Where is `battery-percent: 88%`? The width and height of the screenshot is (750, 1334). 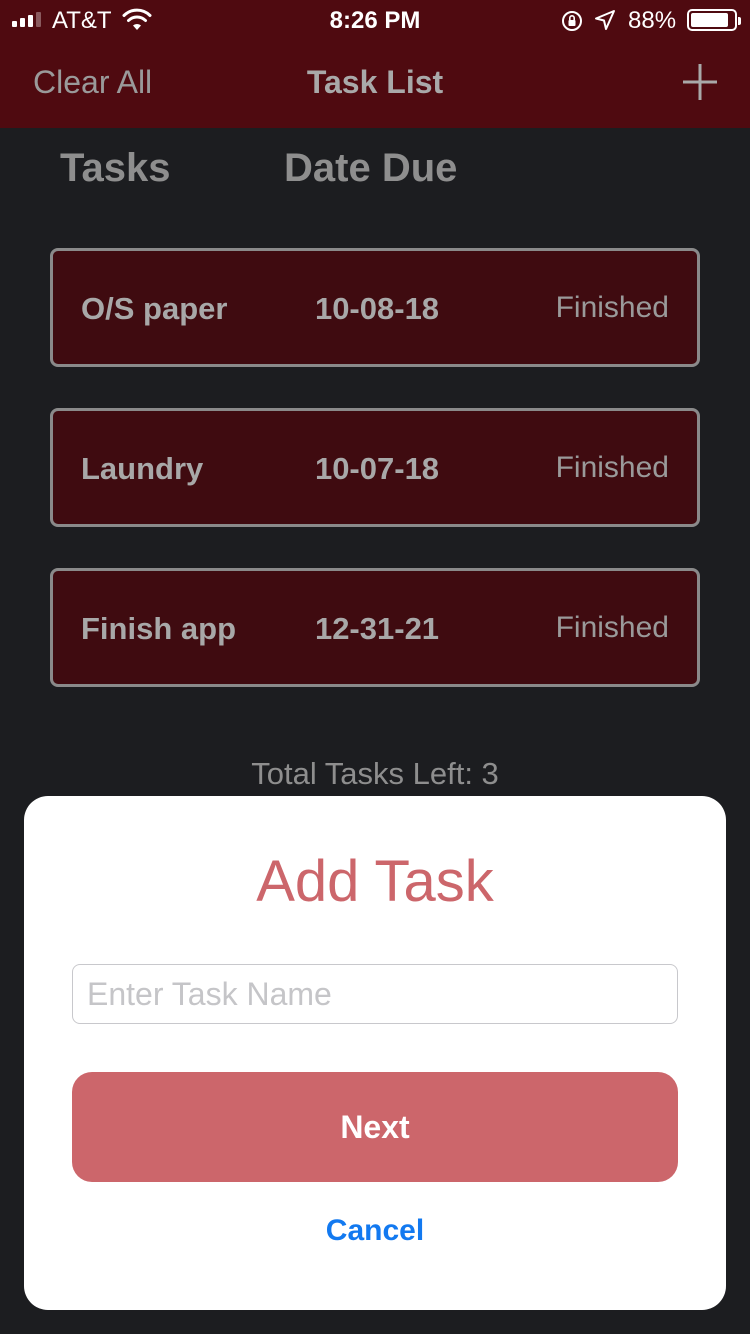 battery-percent: 88% is located at coordinates (652, 20).